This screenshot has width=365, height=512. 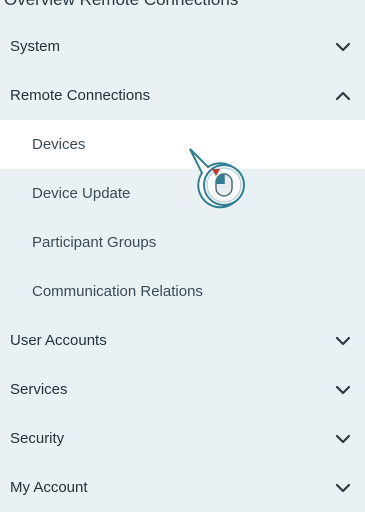 I want to click on submenu-item-label: Communication Relations, so click(x=117, y=291).